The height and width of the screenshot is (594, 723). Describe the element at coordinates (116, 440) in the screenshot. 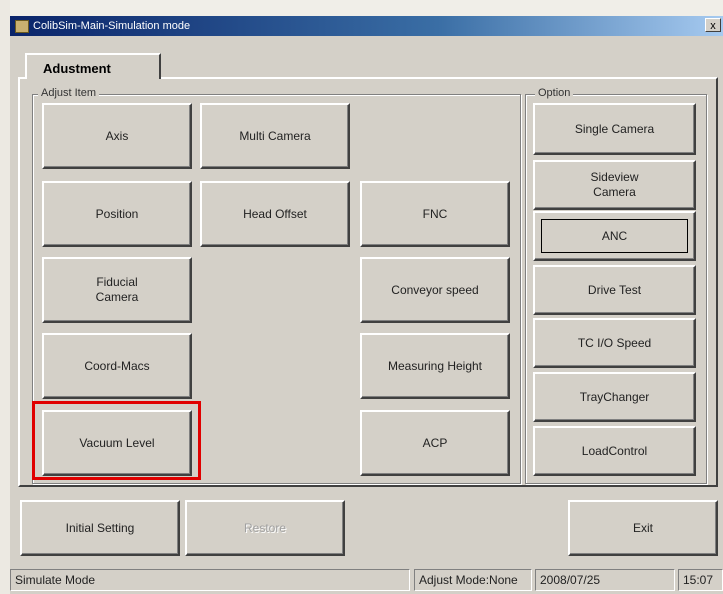

I see `highlight-box` at that location.